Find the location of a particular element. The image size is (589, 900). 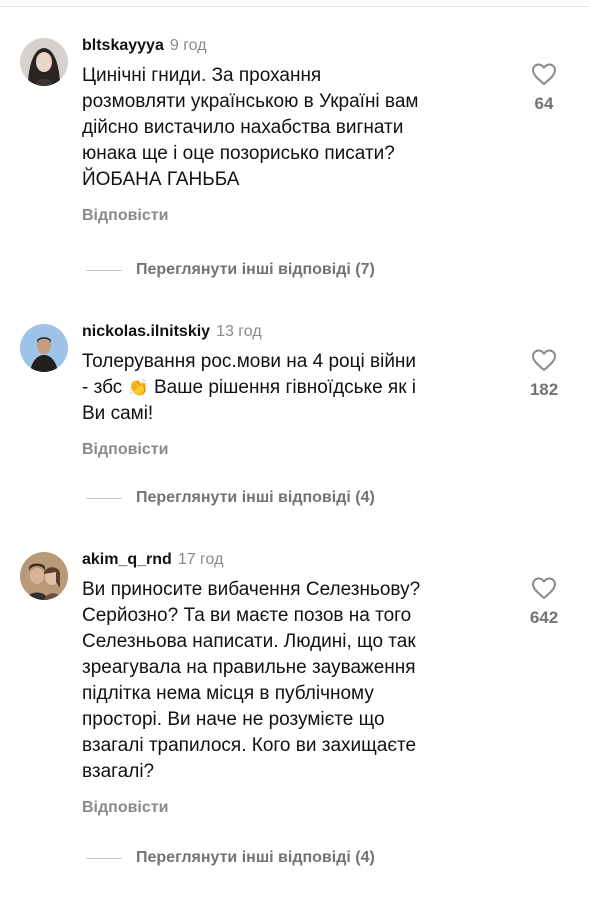

like-count: 642 is located at coordinates (544, 617).